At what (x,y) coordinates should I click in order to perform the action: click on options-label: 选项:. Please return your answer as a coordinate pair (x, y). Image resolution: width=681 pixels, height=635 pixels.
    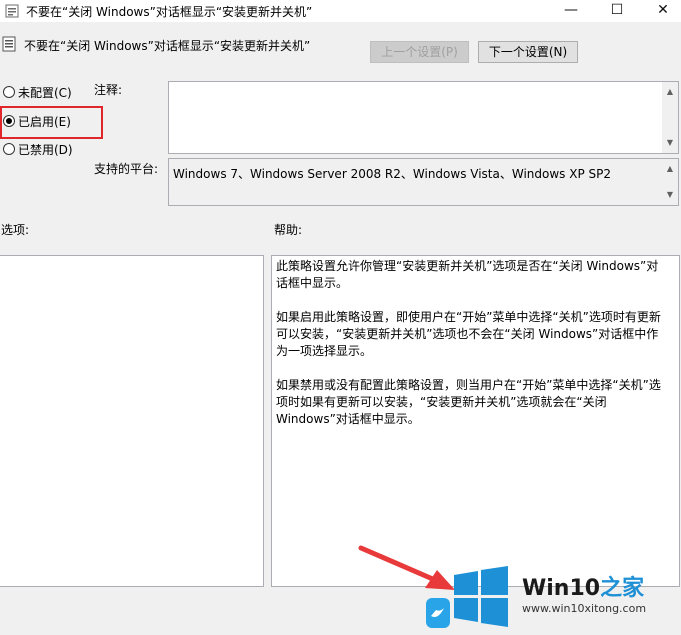
    Looking at the image, I should click on (15, 230).